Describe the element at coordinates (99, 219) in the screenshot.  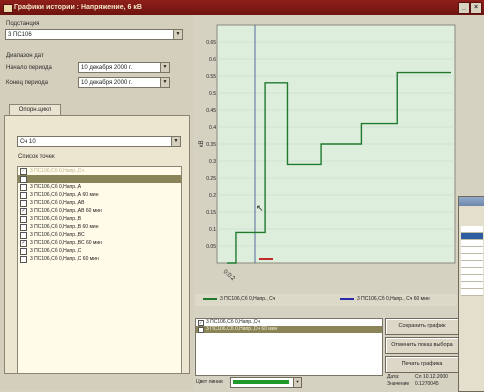
I see `list-item: 3 ПС106,Сб 0,Напр.,В` at that location.